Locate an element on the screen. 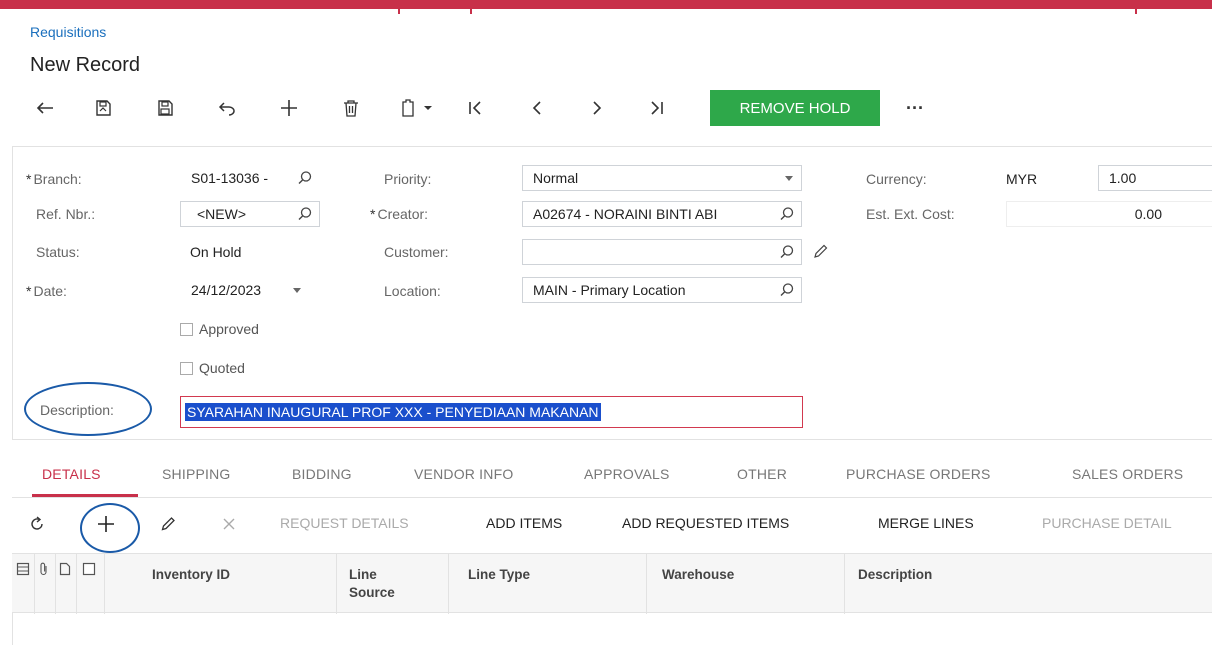 This screenshot has height=645, width=1212. tab-sales-orders: SALES ORDERS is located at coordinates (1127, 474).